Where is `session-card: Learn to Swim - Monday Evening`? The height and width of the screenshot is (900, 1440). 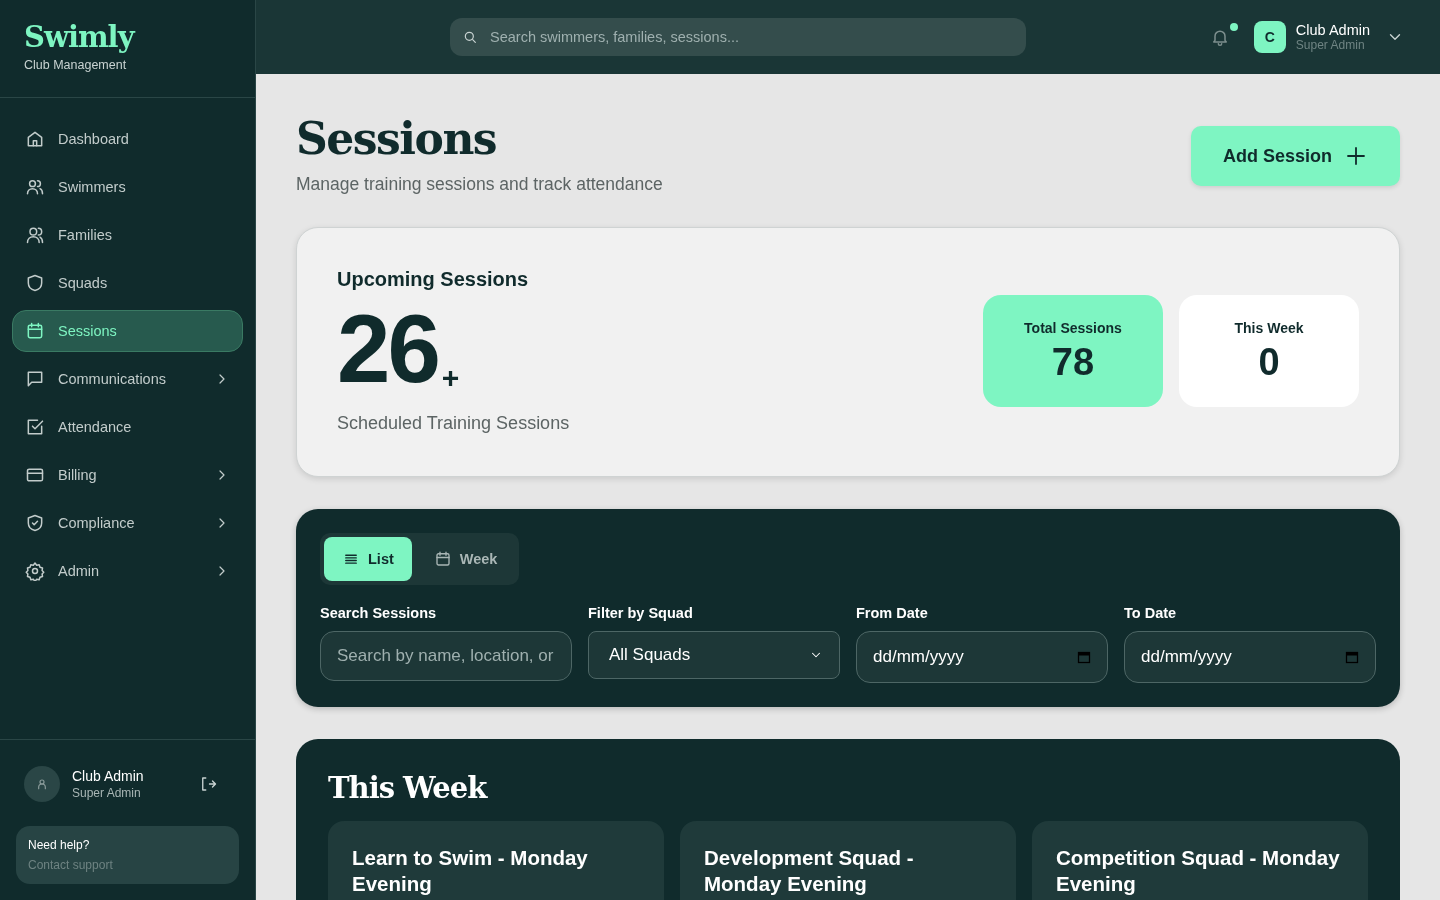
session-card: Learn to Swim - Monday Evening is located at coordinates (496, 860).